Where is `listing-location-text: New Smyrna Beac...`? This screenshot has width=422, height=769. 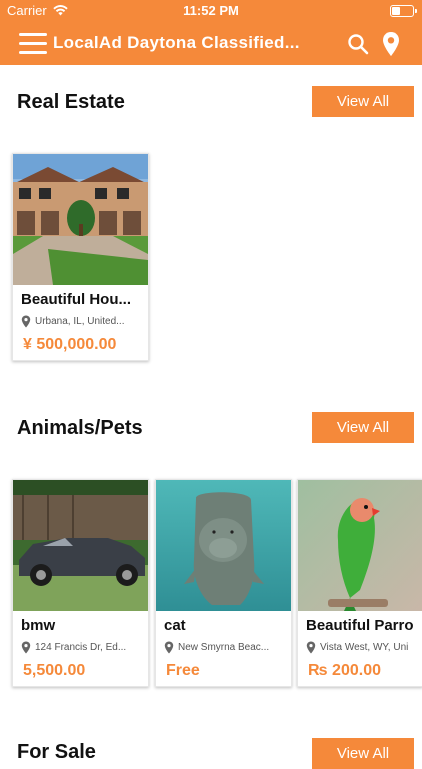 listing-location-text: New Smyrna Beac... is located at coordinates (224, 647).